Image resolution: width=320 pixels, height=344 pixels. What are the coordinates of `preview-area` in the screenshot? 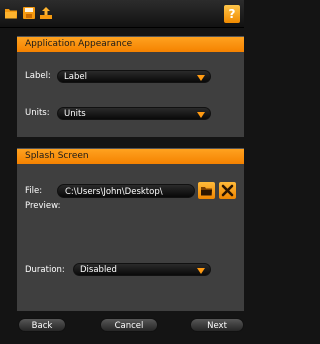 It's located at (130, 237).